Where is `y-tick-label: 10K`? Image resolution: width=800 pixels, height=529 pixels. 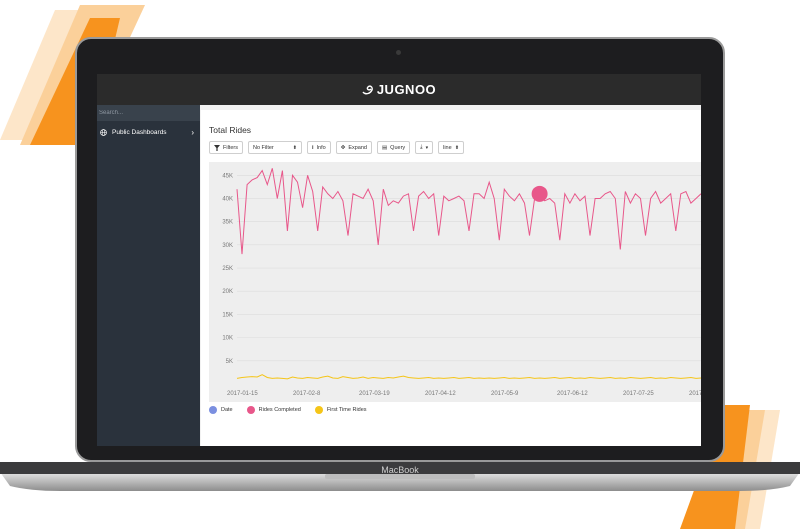 y-tick-label: 10K is located at coordinates (227, 339).